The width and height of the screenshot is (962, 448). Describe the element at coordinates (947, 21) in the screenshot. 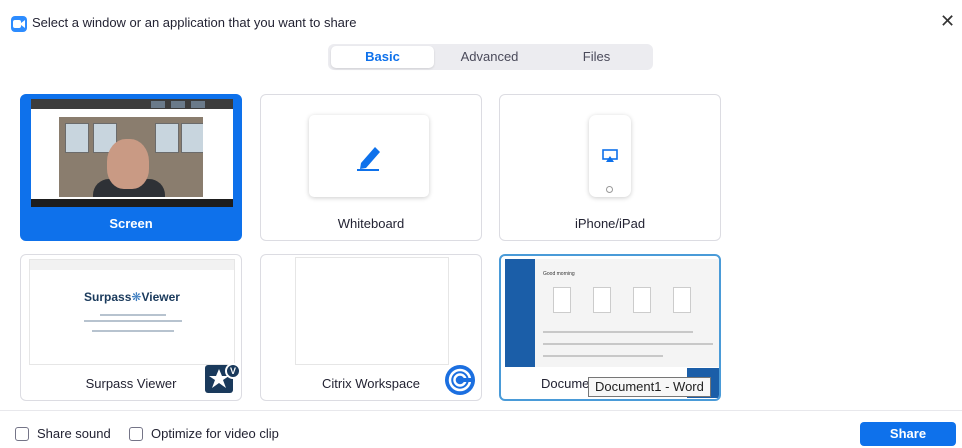

I see `close-icon: ✕` at that location.